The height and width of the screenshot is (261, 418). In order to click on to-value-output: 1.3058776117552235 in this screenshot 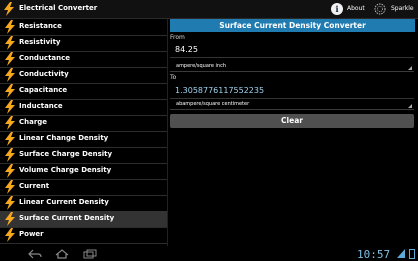, I will do `click(219, 90)`.